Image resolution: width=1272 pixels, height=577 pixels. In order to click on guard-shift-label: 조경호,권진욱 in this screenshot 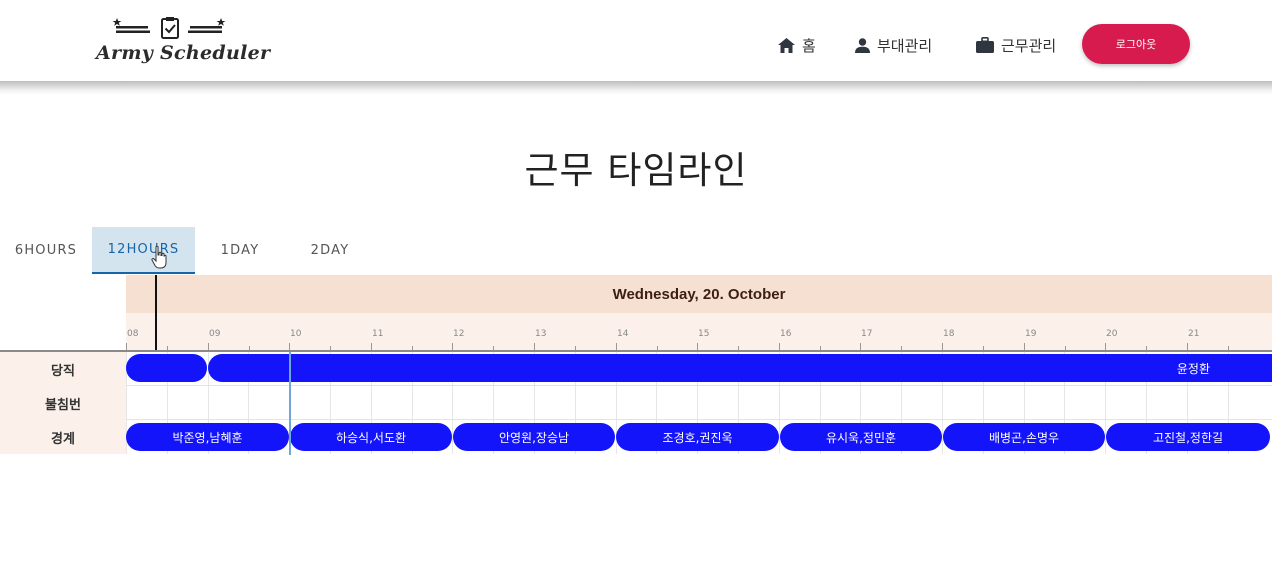, I will do `click(697, 437)`.